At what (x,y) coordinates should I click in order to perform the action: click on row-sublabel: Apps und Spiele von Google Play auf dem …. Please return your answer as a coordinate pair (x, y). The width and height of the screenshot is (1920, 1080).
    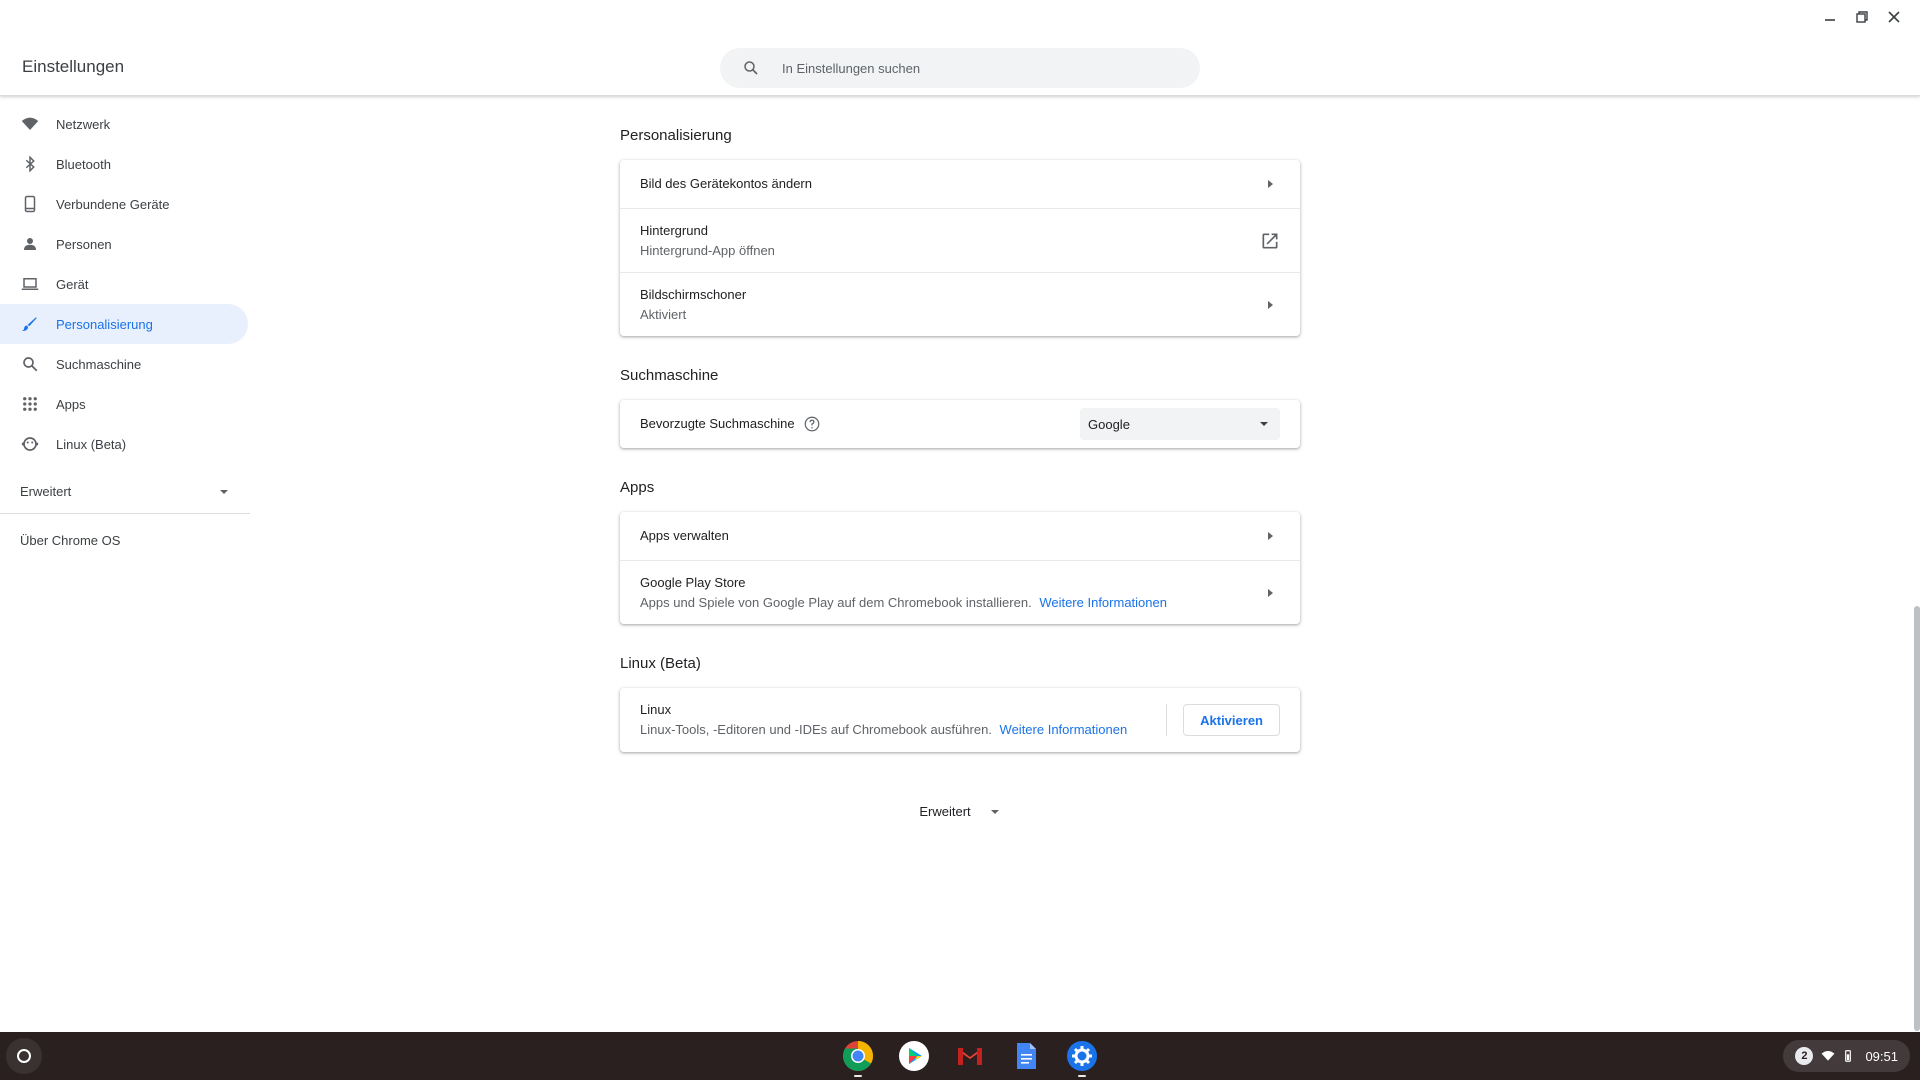
    Looking at the image, I should click on (836, 602).